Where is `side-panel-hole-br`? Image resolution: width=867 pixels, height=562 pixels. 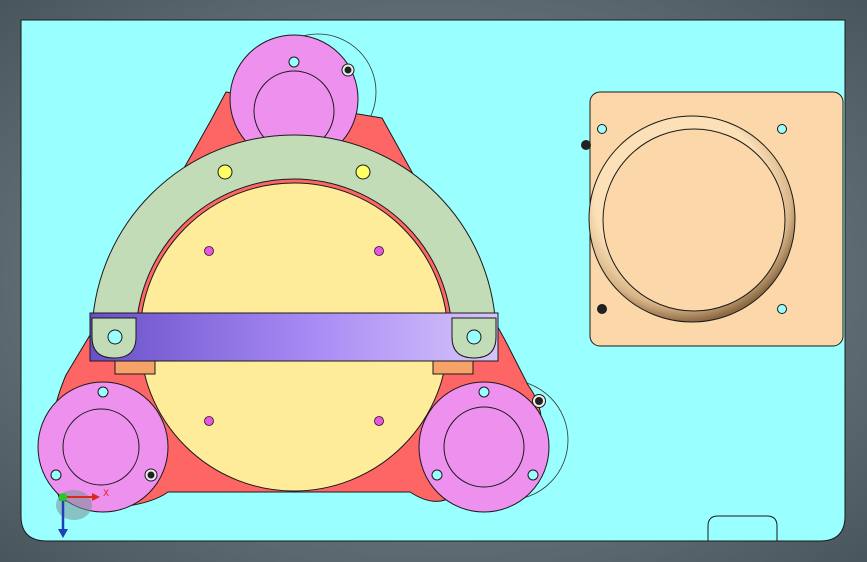 side-panel-hole-br is located at coordinates (782, 309).